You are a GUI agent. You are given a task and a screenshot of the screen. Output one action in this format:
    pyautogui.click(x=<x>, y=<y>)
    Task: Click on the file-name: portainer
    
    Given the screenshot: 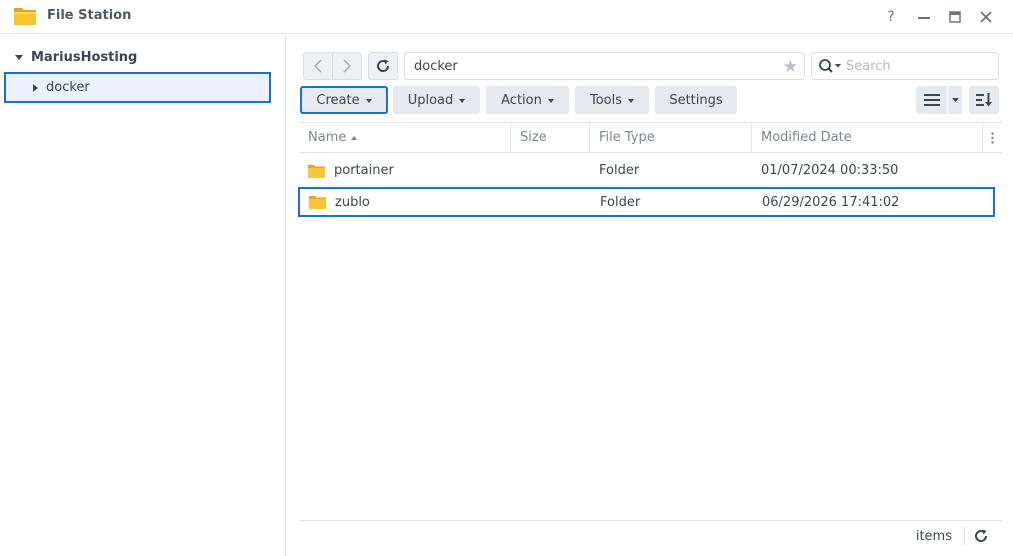 What is the action you would take?
    pyautogui.click(x=364, y=170)
    